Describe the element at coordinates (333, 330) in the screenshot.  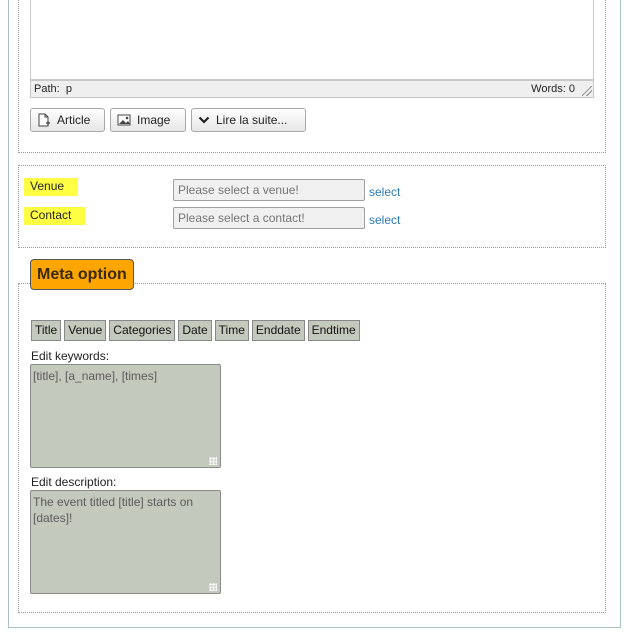
I see `tag-endtime-button: Endtime` at that location.